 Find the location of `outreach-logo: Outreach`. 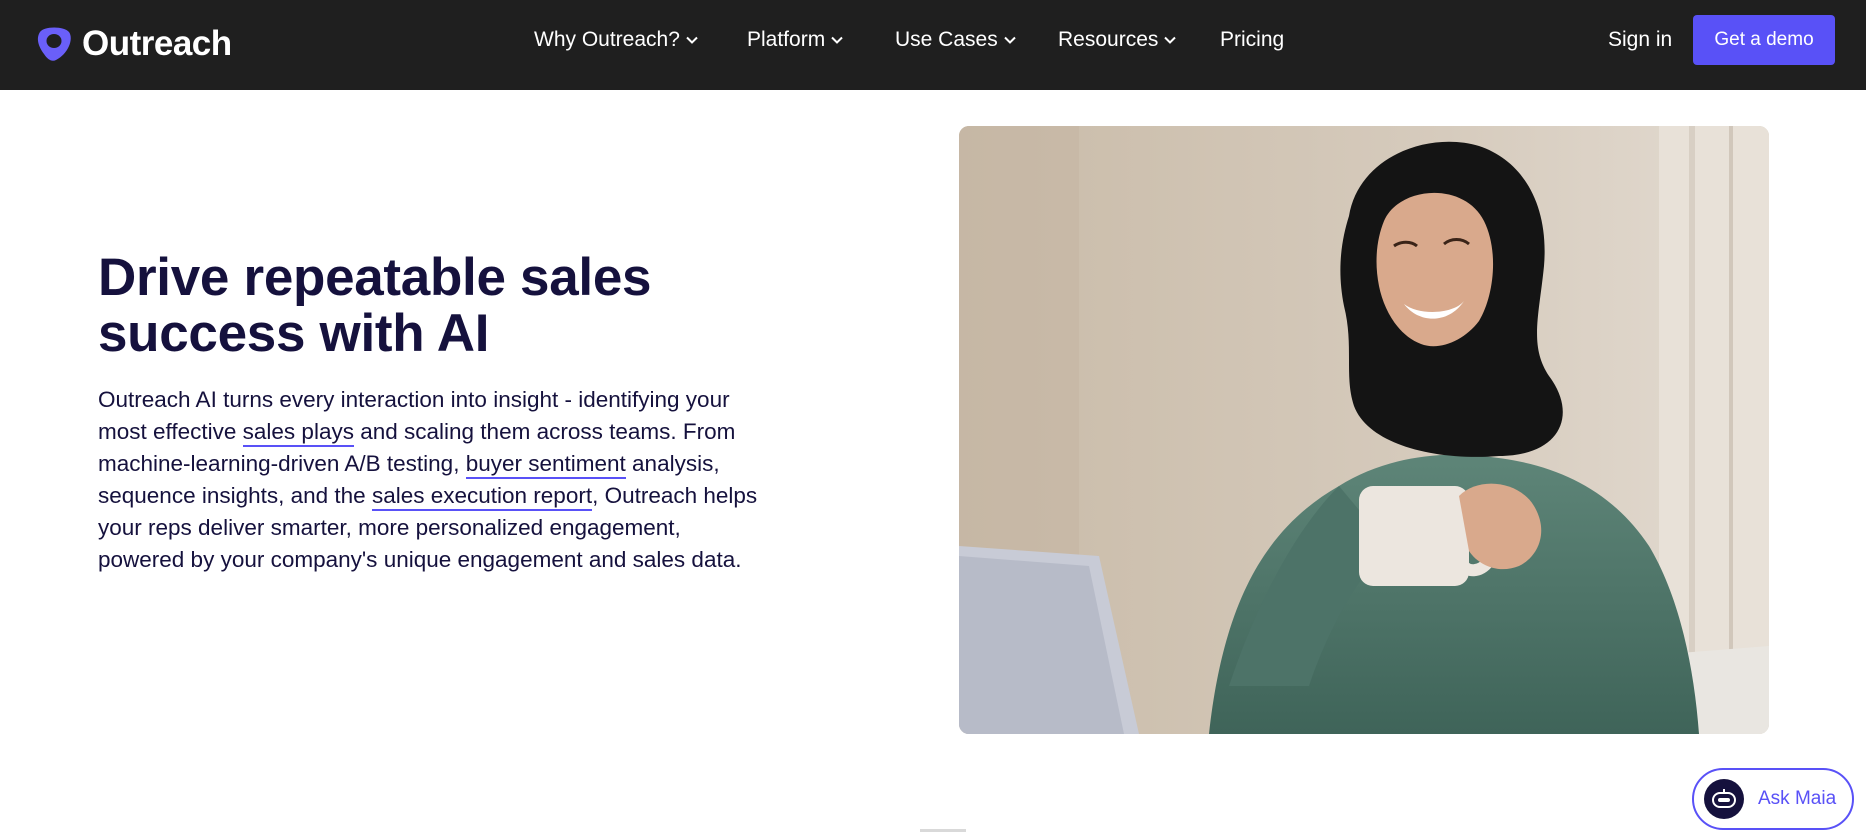

outreach-logo: Outreach is located at coordinates (133, 44).